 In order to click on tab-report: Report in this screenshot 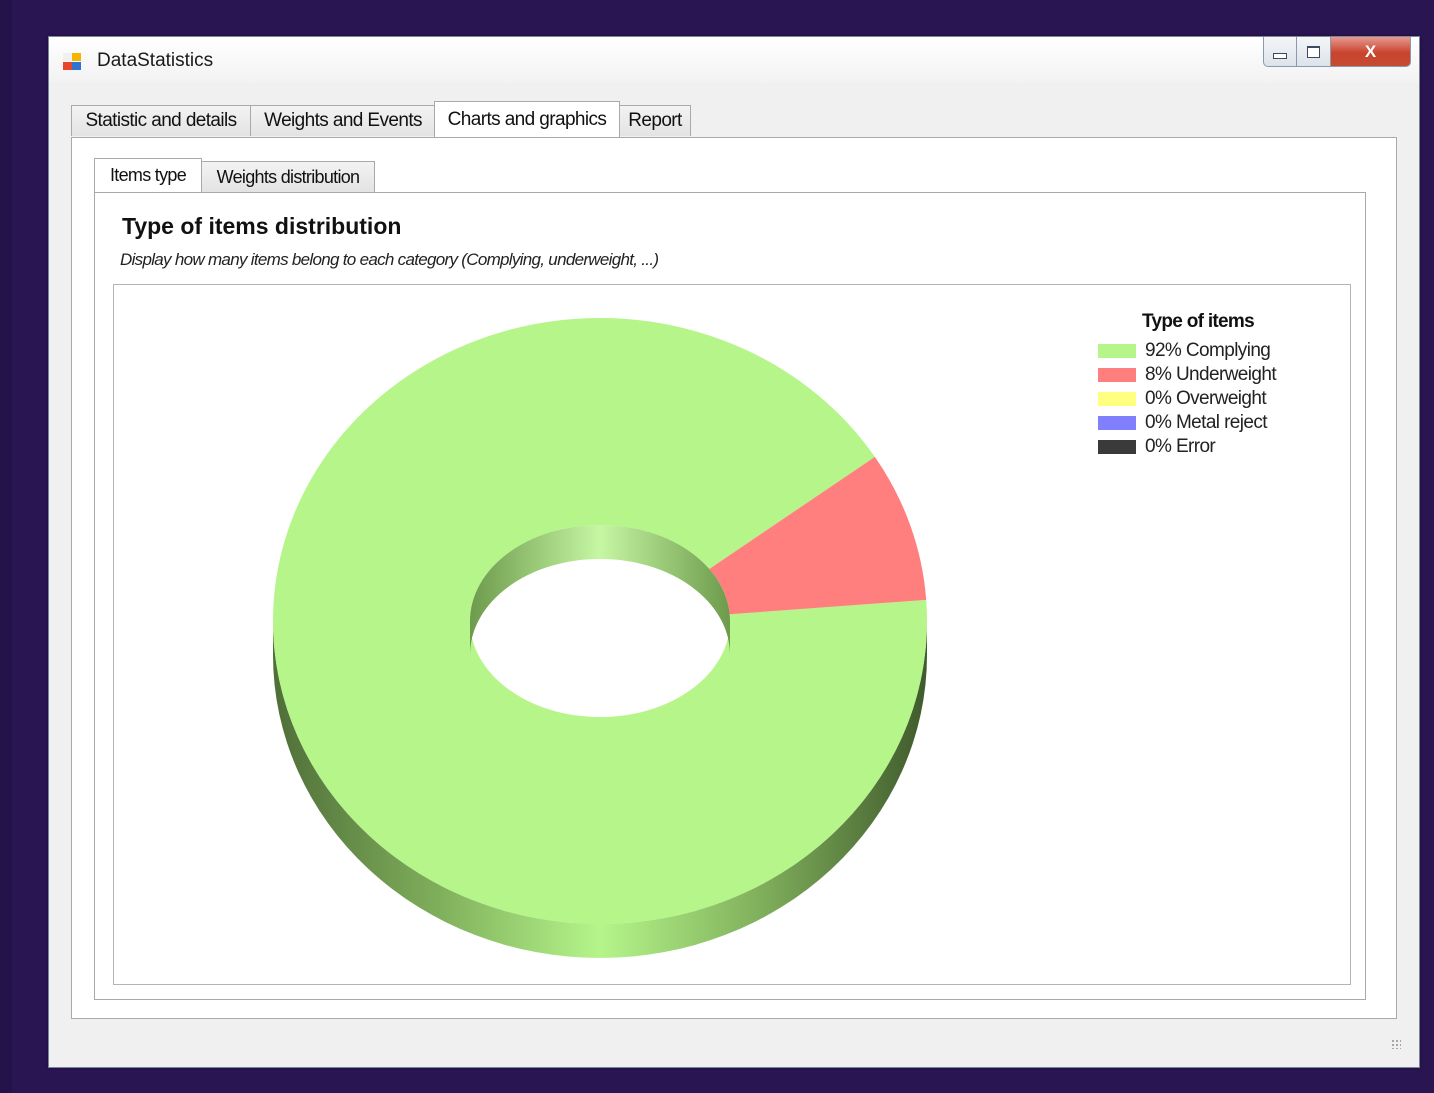, I will do `click(655, 120)`.